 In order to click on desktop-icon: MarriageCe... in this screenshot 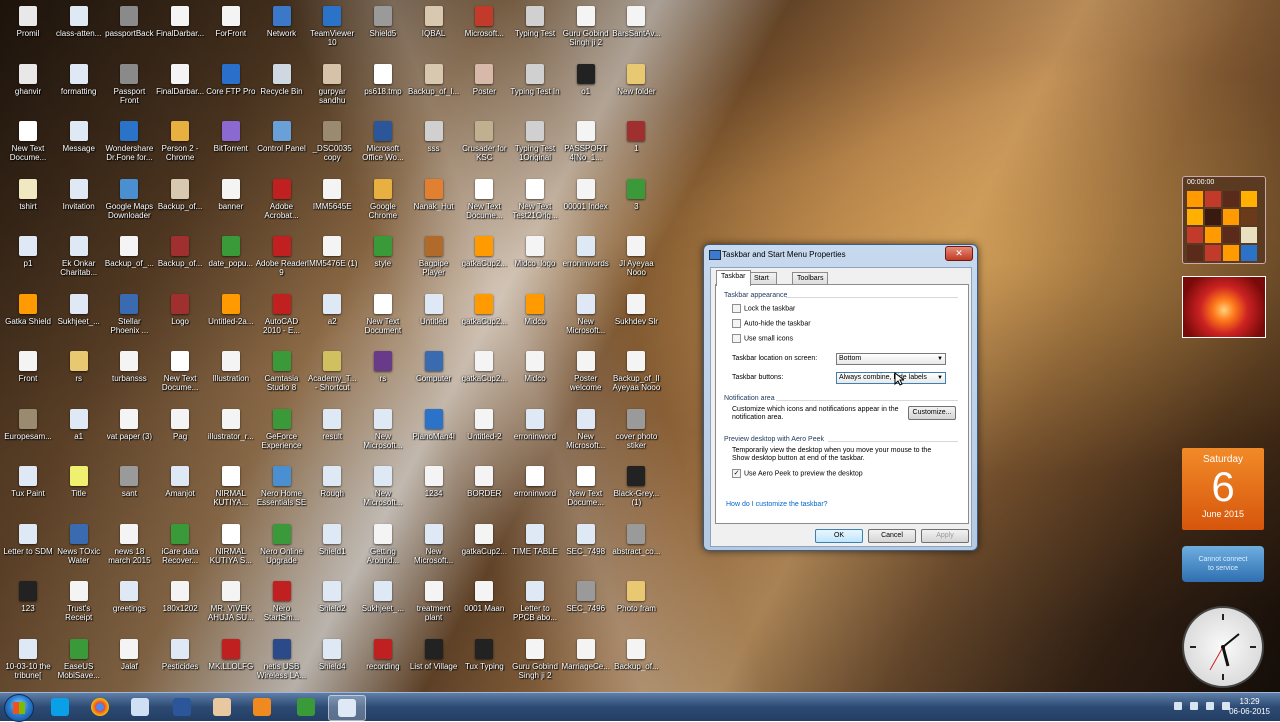, I will do `click(586, 654)`.